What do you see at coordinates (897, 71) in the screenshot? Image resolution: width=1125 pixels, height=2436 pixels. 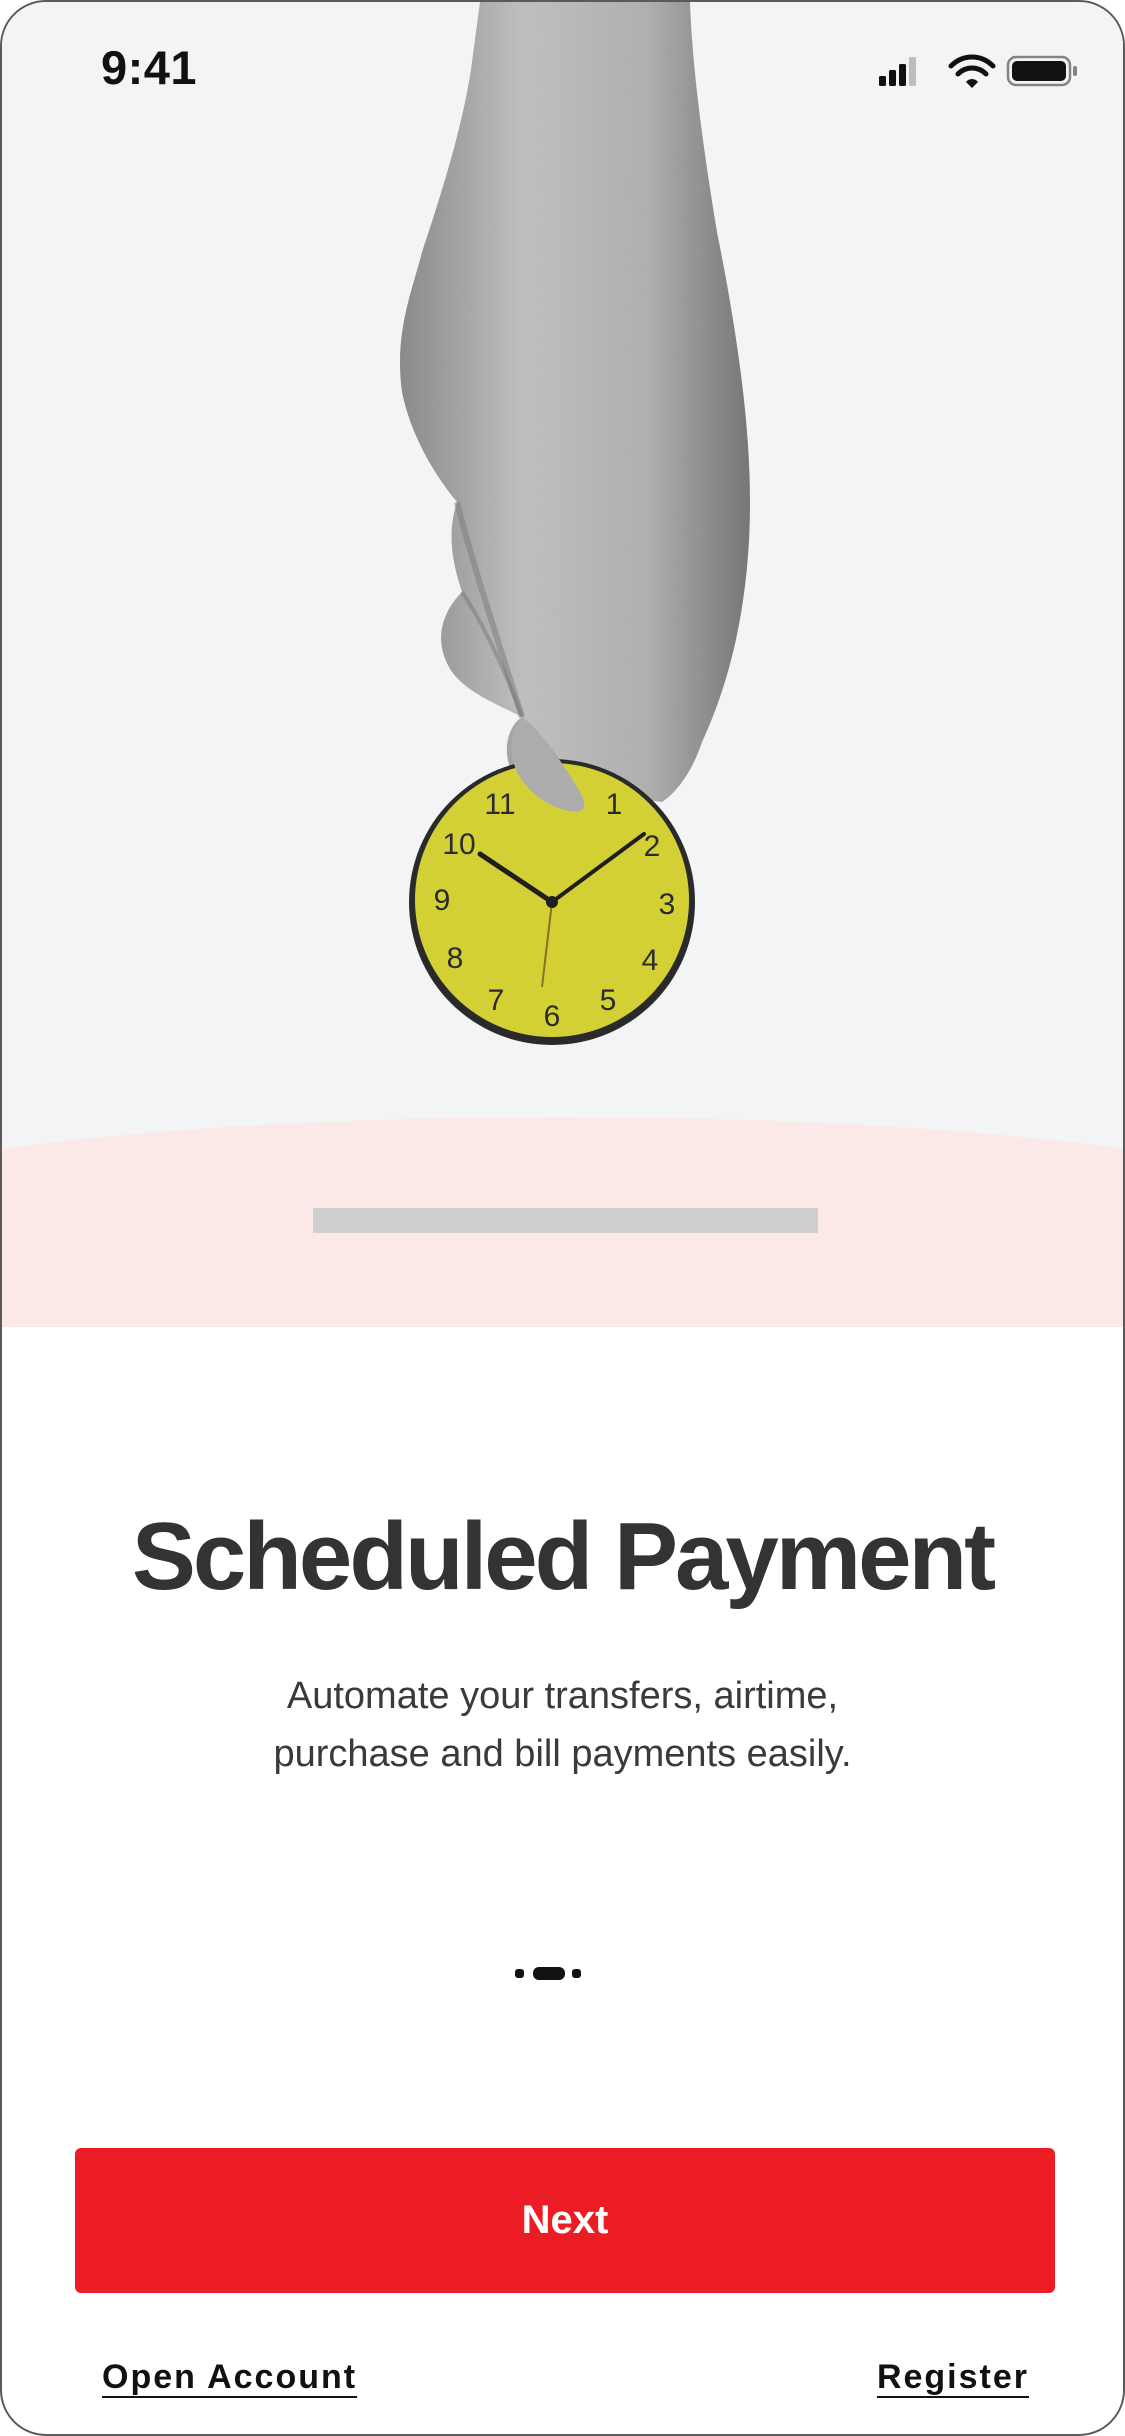 I see `cellular-signal-icon` at bounding box center [897, 71].